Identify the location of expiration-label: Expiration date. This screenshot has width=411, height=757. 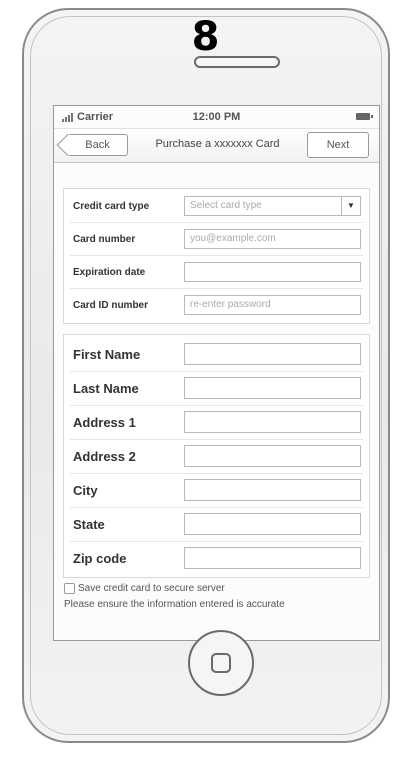
(109, 272).